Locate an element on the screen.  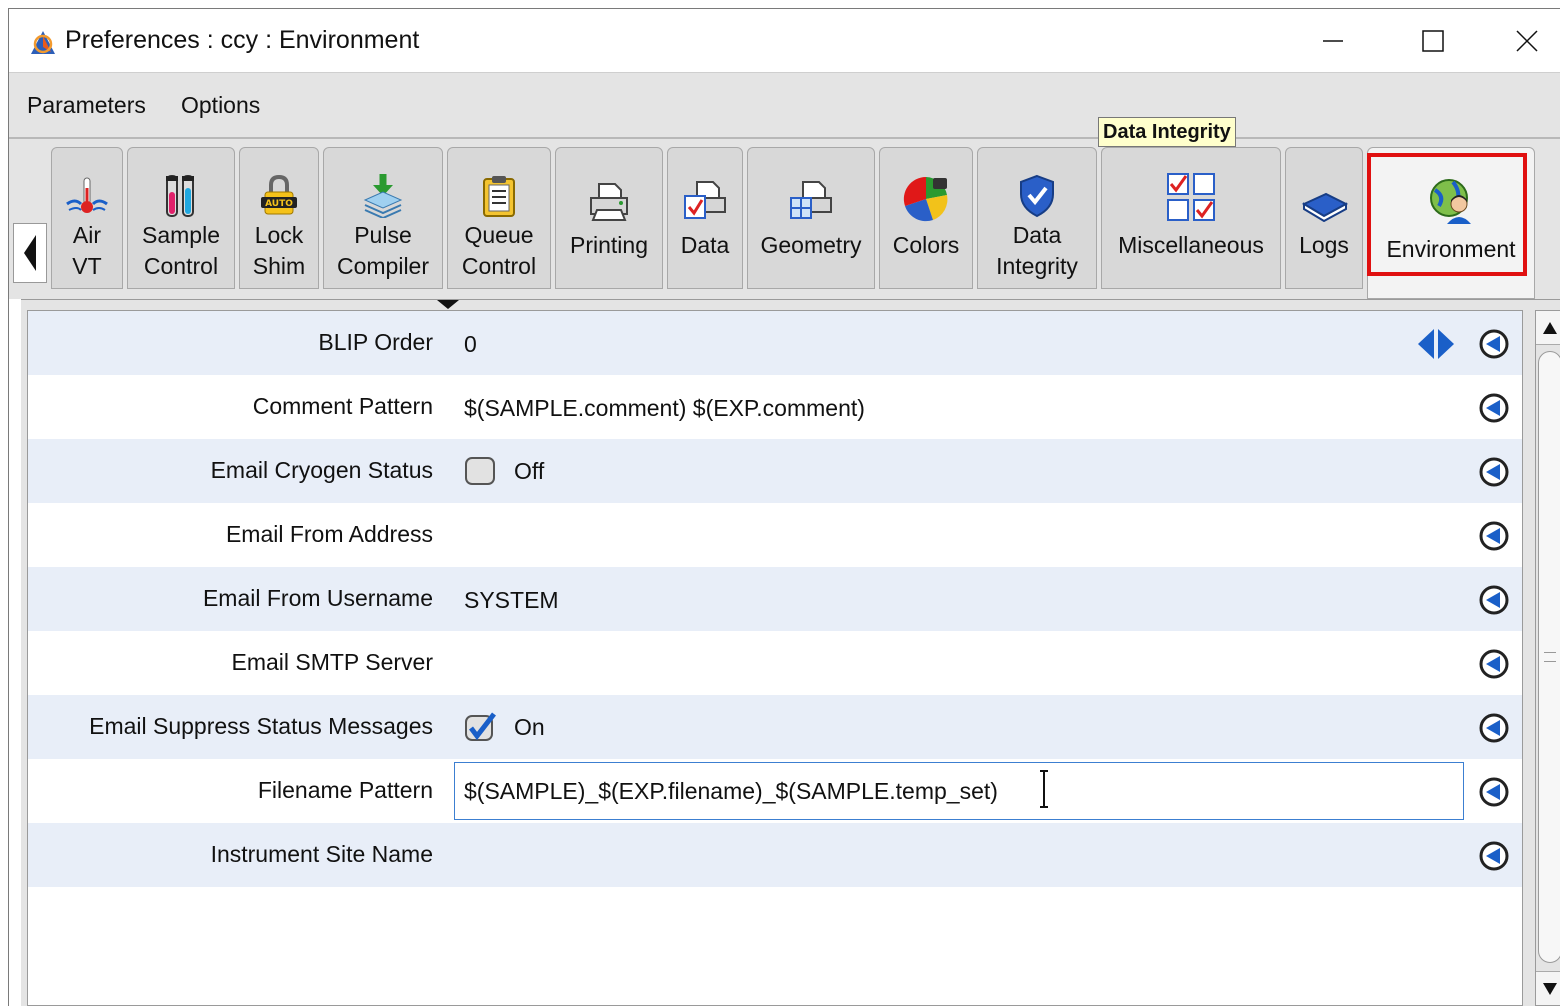
tab-label: Printing is located at coordinates (609, 245).